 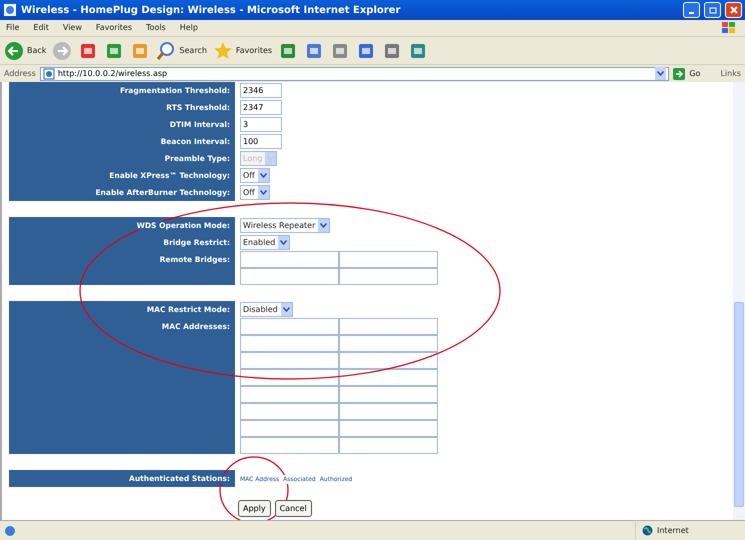 I want to click on windows-logo-icon, so click(x=729, y=28).